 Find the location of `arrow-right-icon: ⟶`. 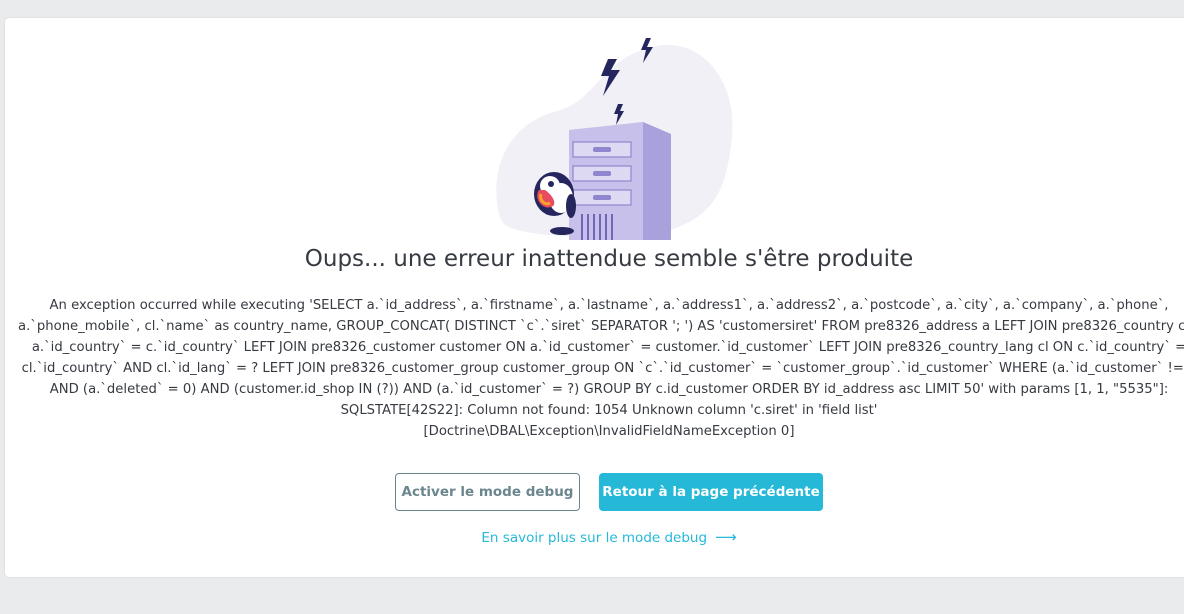

arrow-right-icon: ⟶ is located at coordinates (726, 537).